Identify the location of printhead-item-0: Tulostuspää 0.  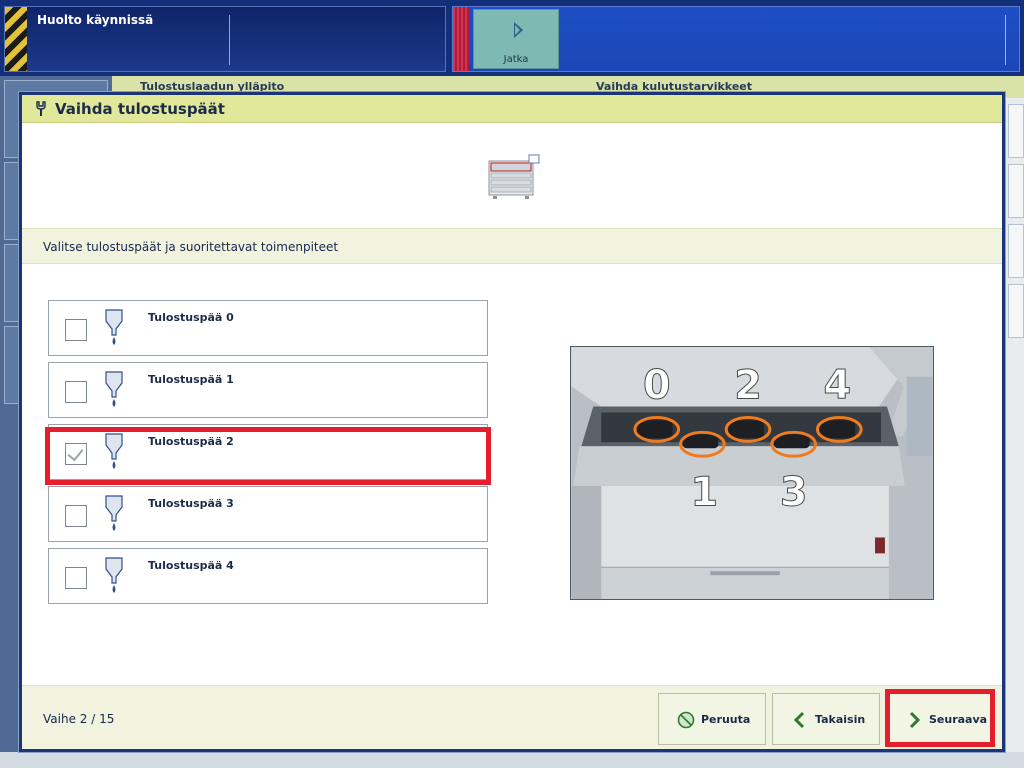
(268, 328).